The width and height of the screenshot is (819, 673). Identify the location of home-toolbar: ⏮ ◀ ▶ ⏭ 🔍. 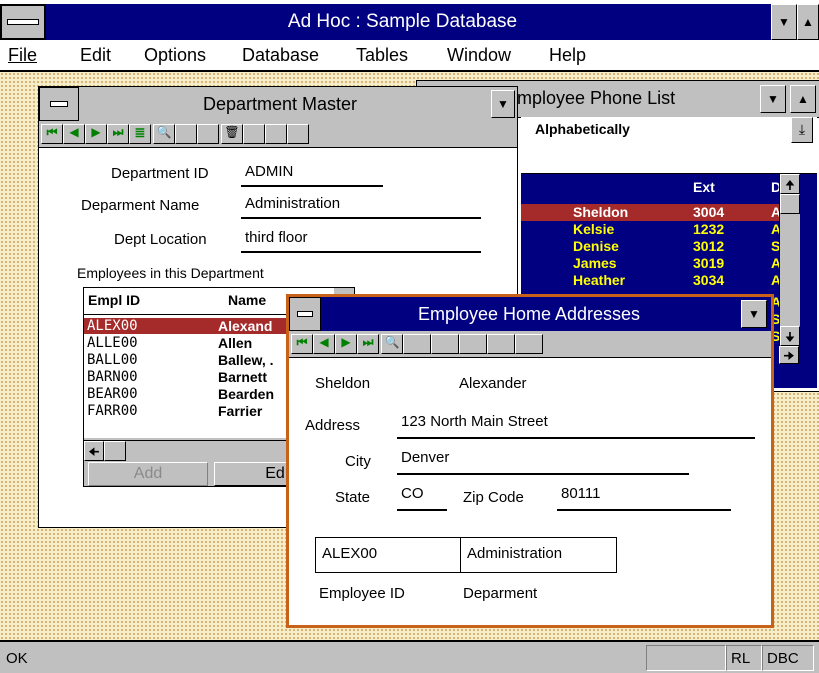
(530, 344).